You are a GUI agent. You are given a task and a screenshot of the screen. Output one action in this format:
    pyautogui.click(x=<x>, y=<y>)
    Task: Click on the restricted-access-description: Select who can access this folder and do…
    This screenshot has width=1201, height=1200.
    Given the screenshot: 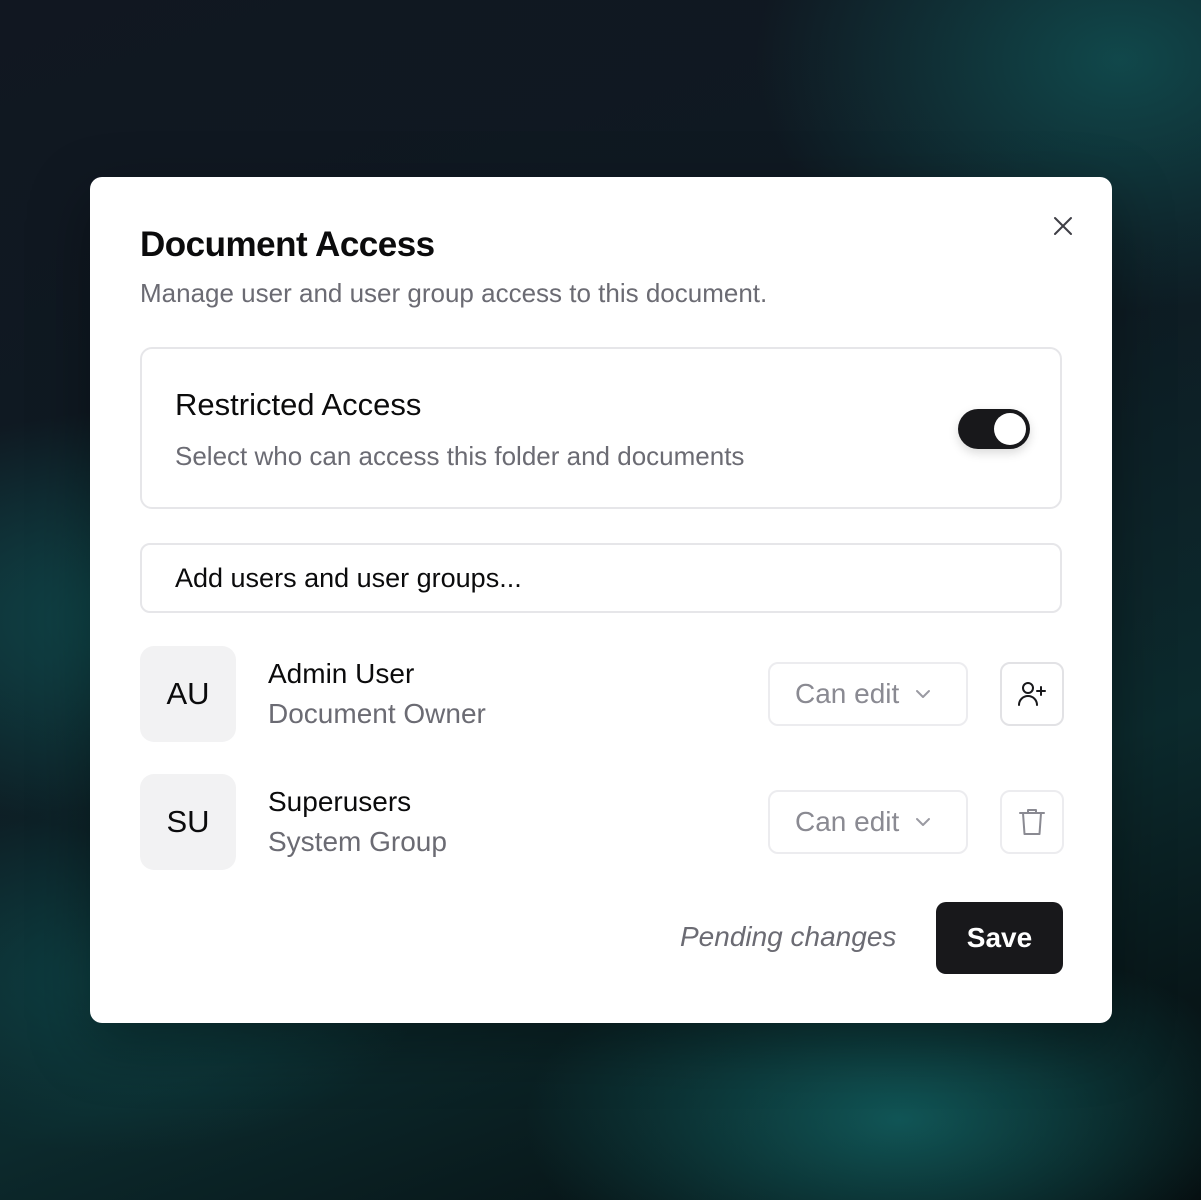 What is the action you would take?
    pyautogui.click(x=460, y=456)
    